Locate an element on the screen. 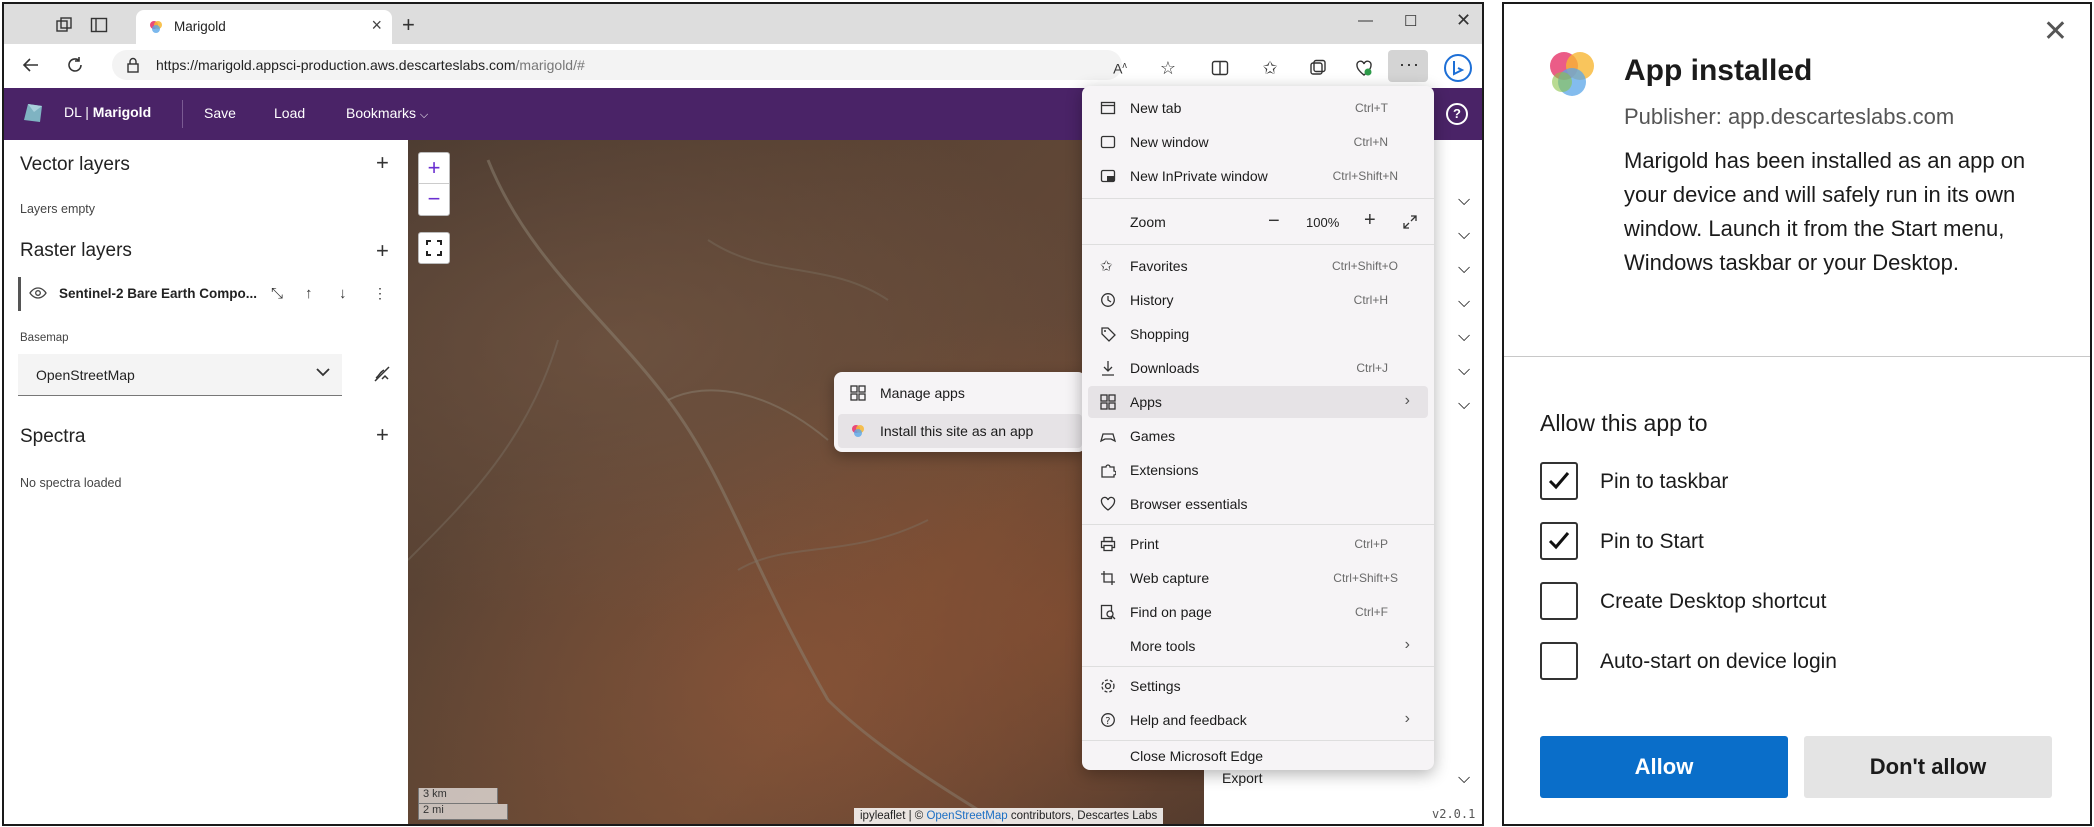 The height and width of the screenshot is (827, 2094). lock-icon is located at coordinates (133, 65).